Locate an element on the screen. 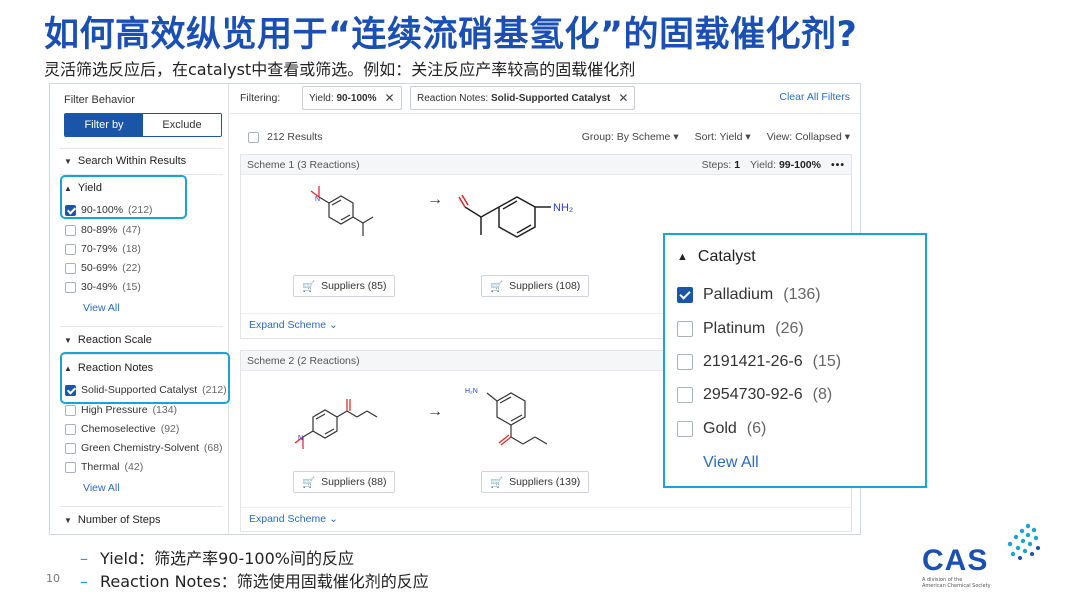 Image resolution: width=1080 pixels, height=608 pixels. catalyst-option-gold: Gold (6) is located at coordinates (721, 429).